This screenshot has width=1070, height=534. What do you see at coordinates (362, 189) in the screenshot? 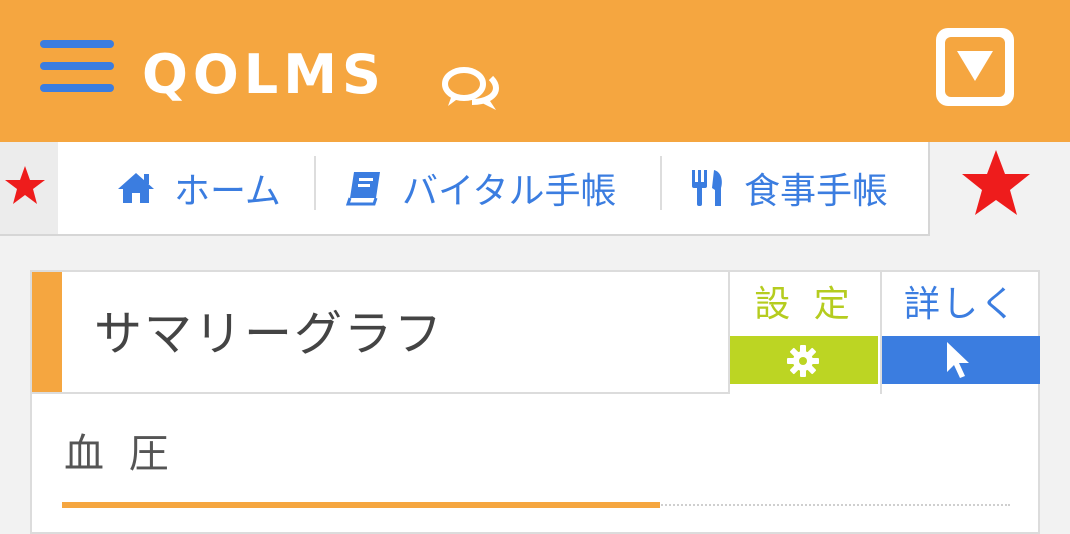
I see `notebook-icon` at bounding box center [362, 189].